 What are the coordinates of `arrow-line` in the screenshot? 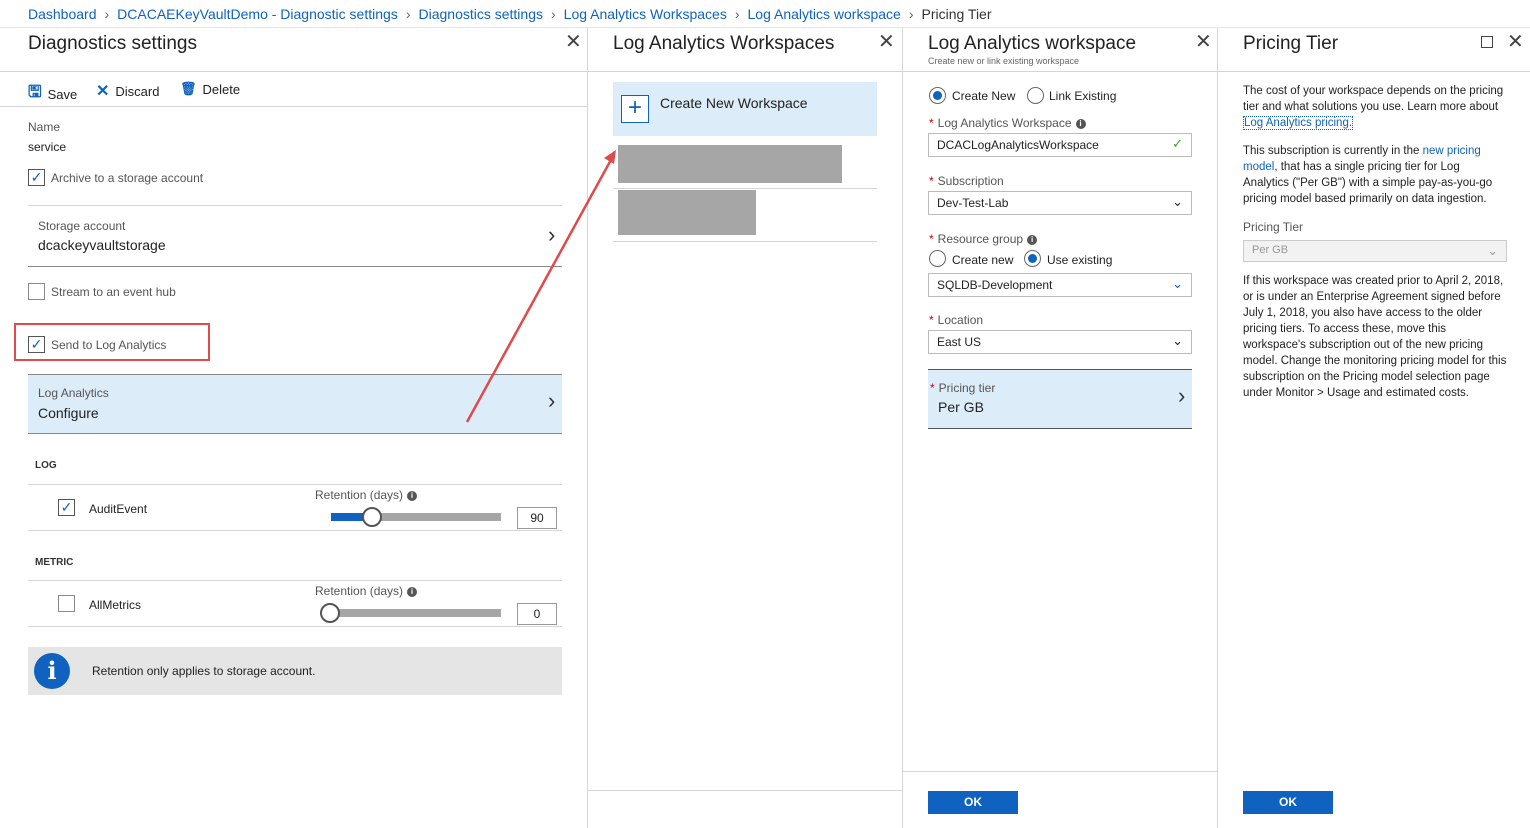 It's located at (539, 290).